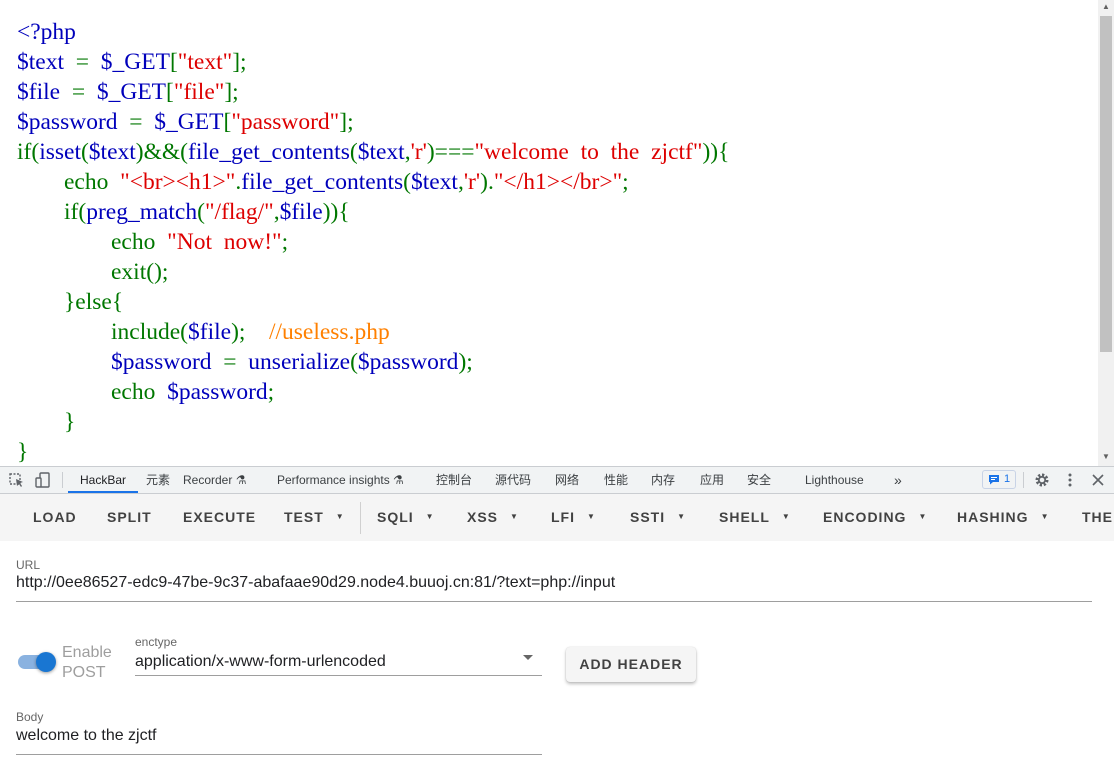 The image size is (1114, 776). What do you see at coordinates (279, 754) in the screenshot?
I see `body-input-underline` at bounding box center [279, 754].